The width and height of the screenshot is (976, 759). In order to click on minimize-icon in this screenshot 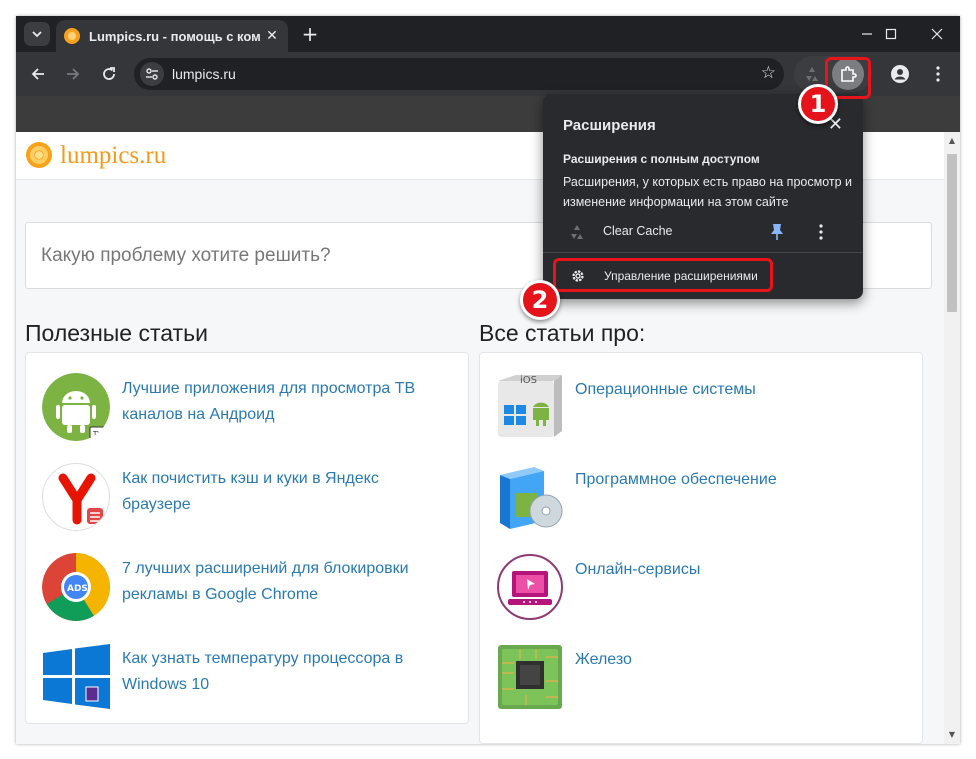, I will do `click(867, 34)`.